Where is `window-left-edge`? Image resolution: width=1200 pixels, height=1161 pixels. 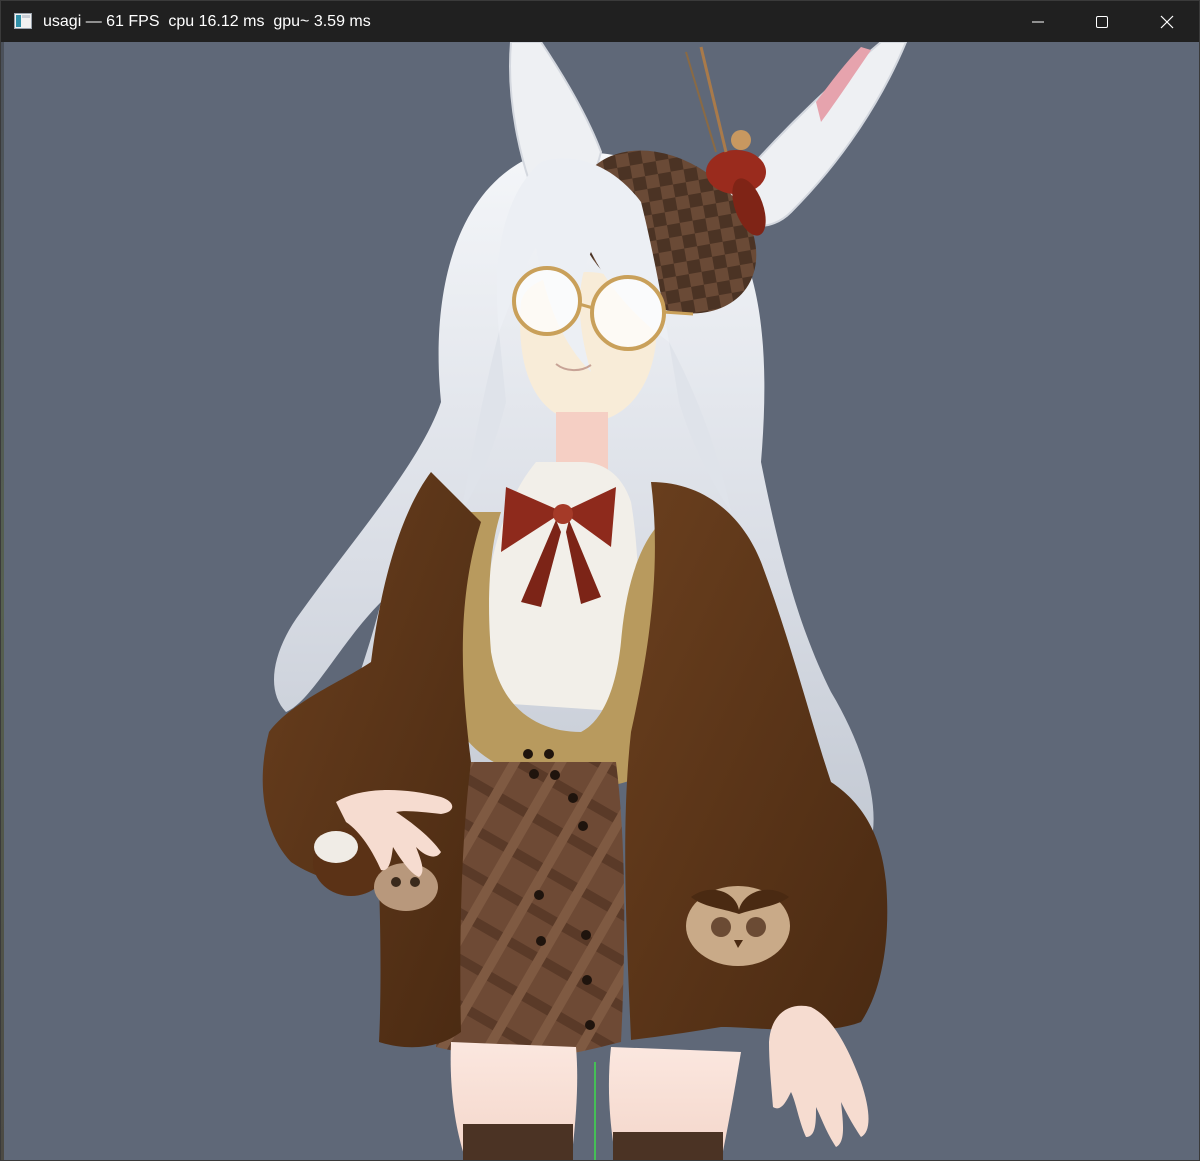
window-left-edge is located at coordinates (2, 601).